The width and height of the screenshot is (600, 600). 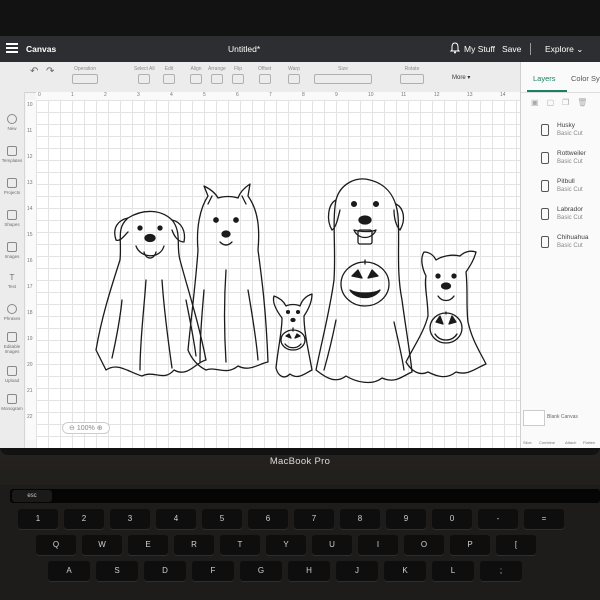 I want to click on keyboard-key: F, so click(x=213, y=571).